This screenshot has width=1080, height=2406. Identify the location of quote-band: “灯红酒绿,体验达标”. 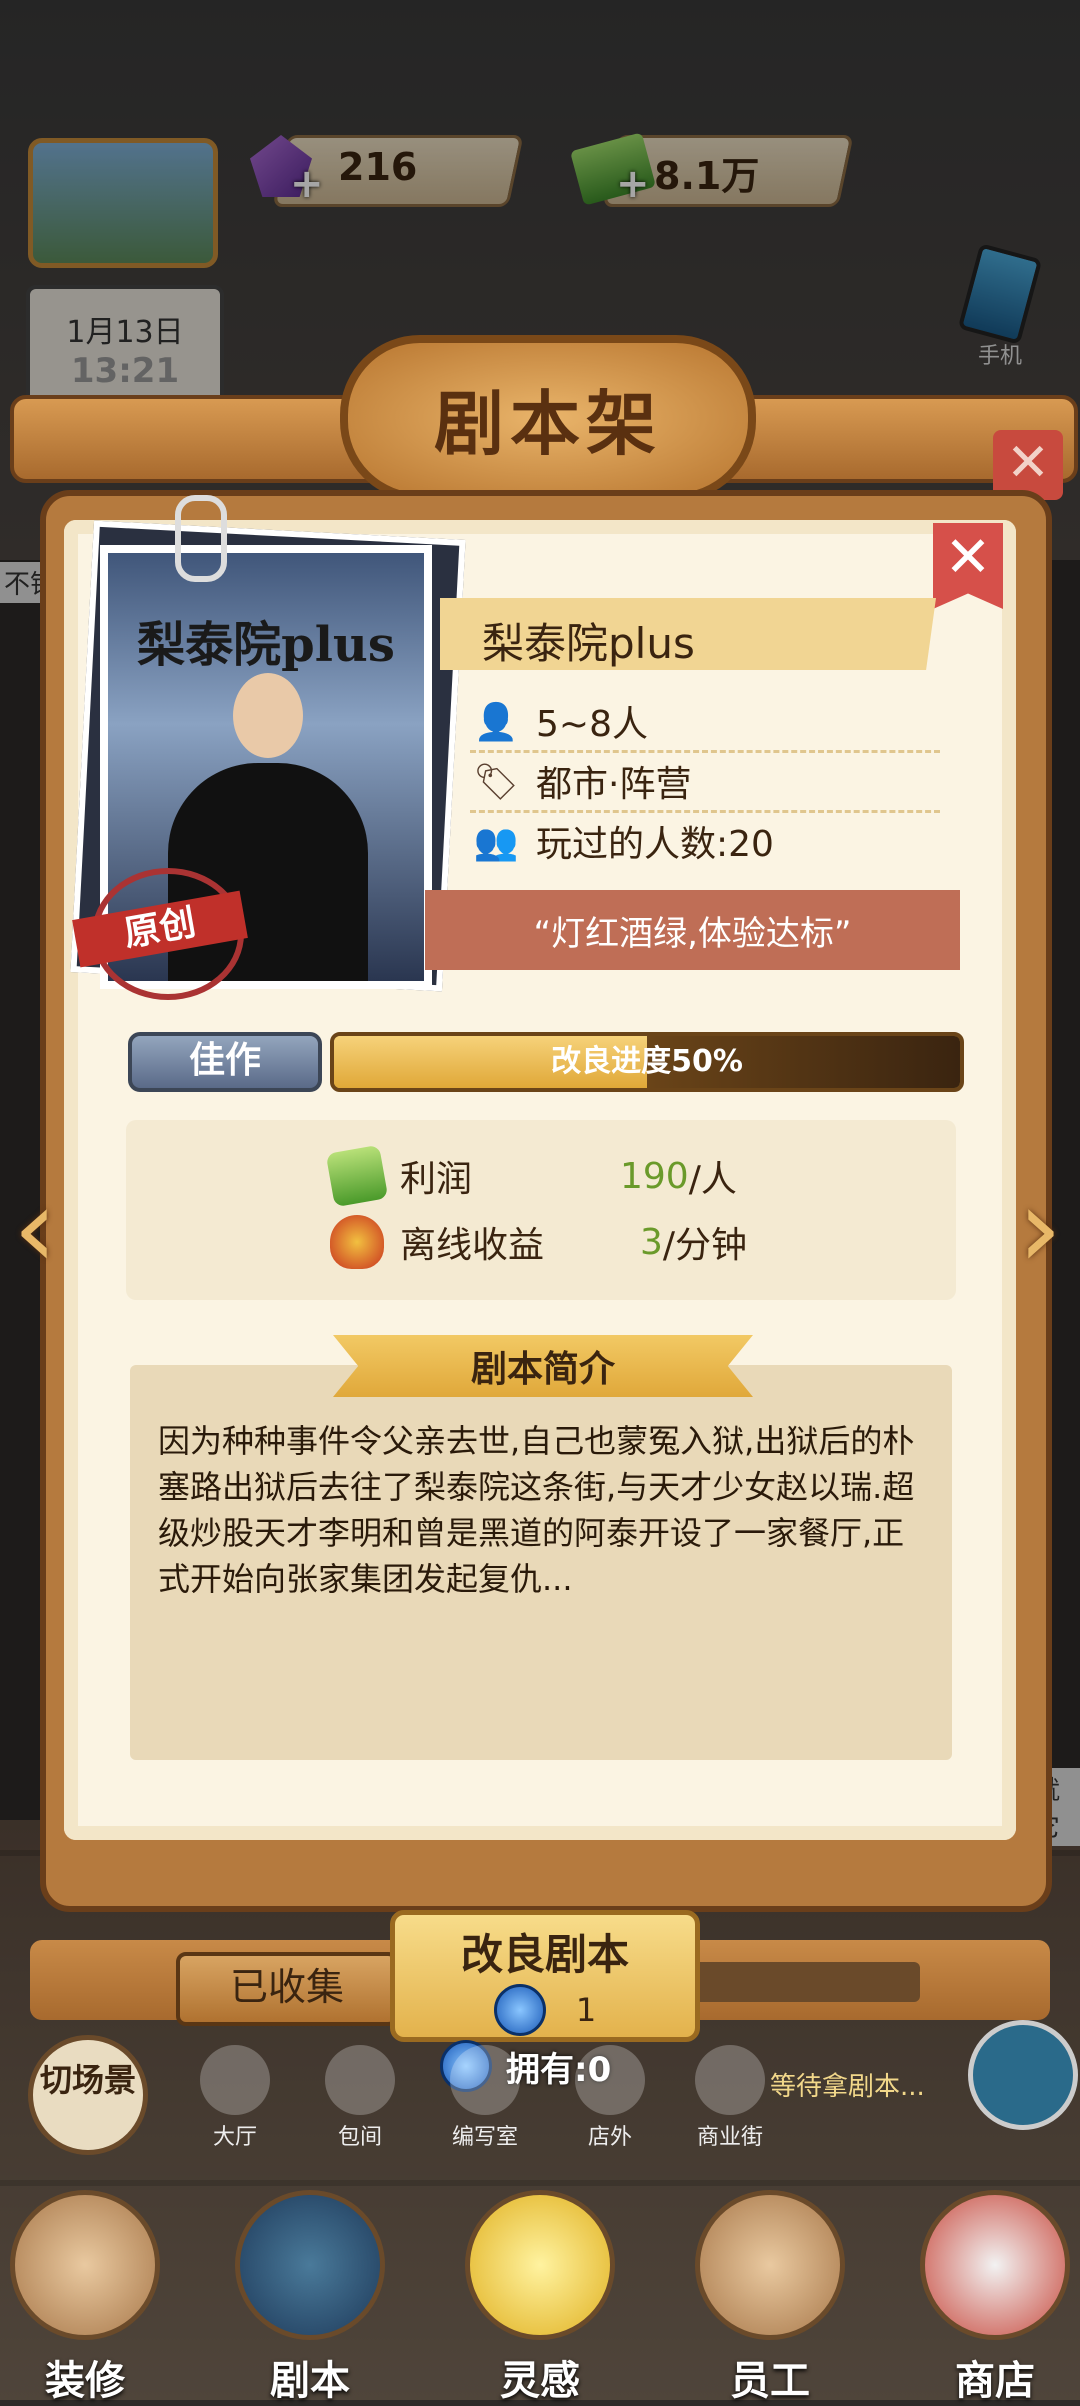
(692, 930).